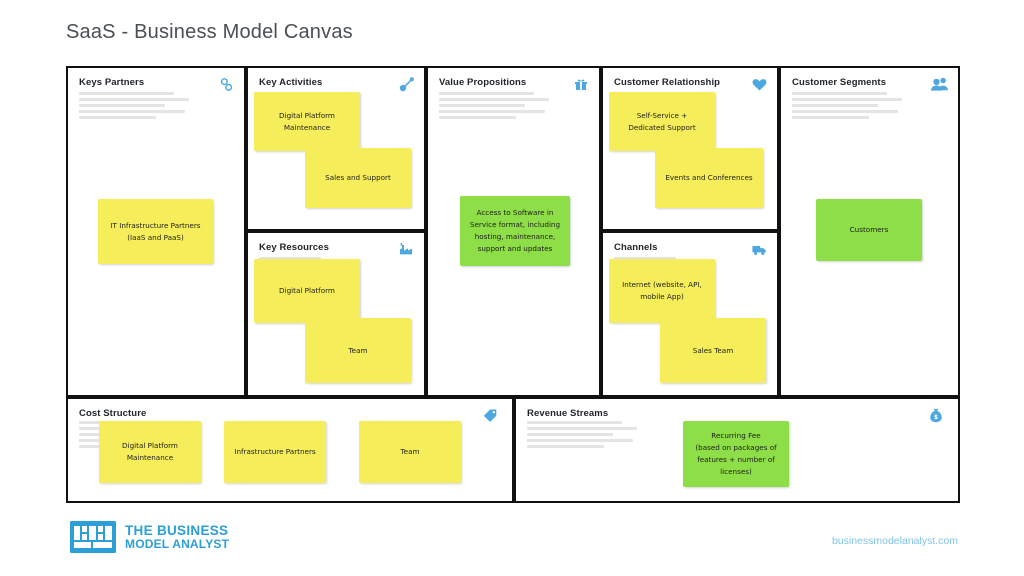 The height and width of the screenshot is (576, 1024). I want to click on block-title-cost-structure: Cost Structure, so click(113, 413).